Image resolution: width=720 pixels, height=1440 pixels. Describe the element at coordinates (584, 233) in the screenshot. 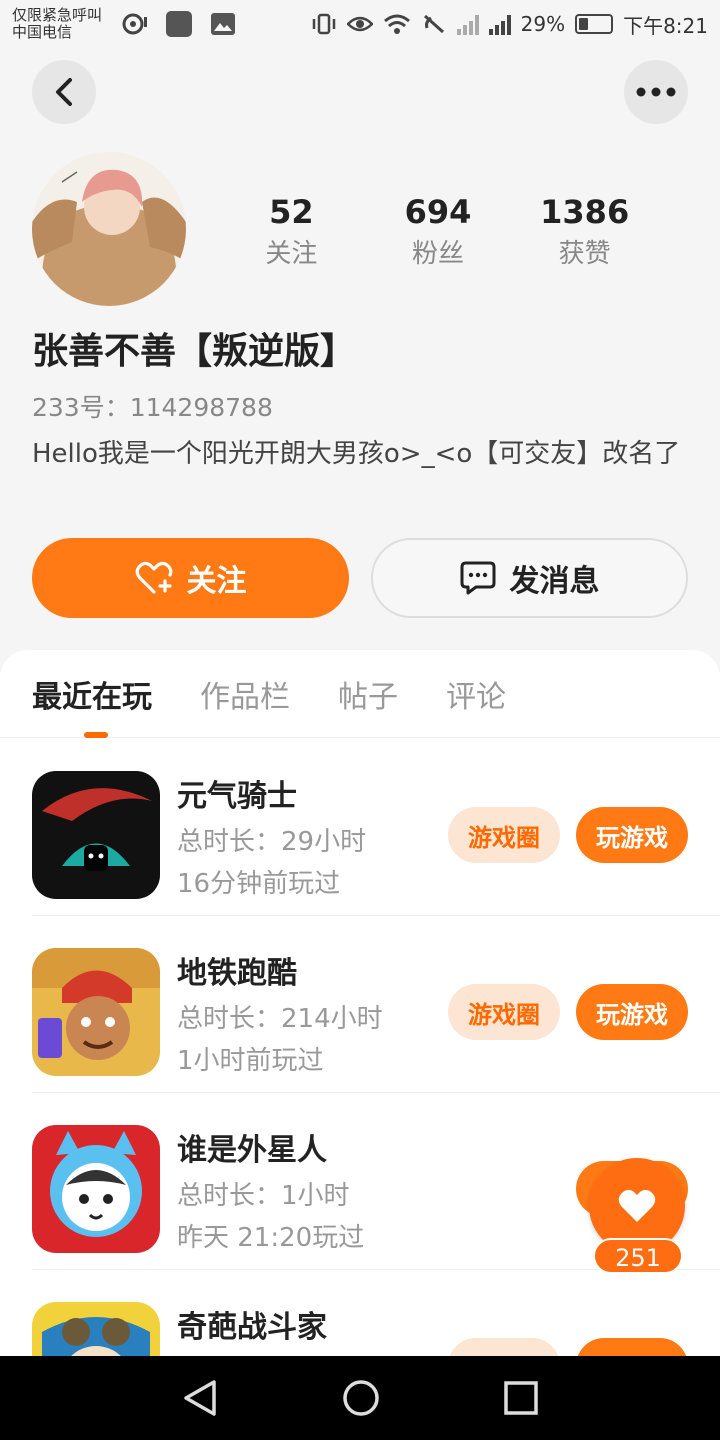

I see `likes-stat: 1386 获赞` at that location.